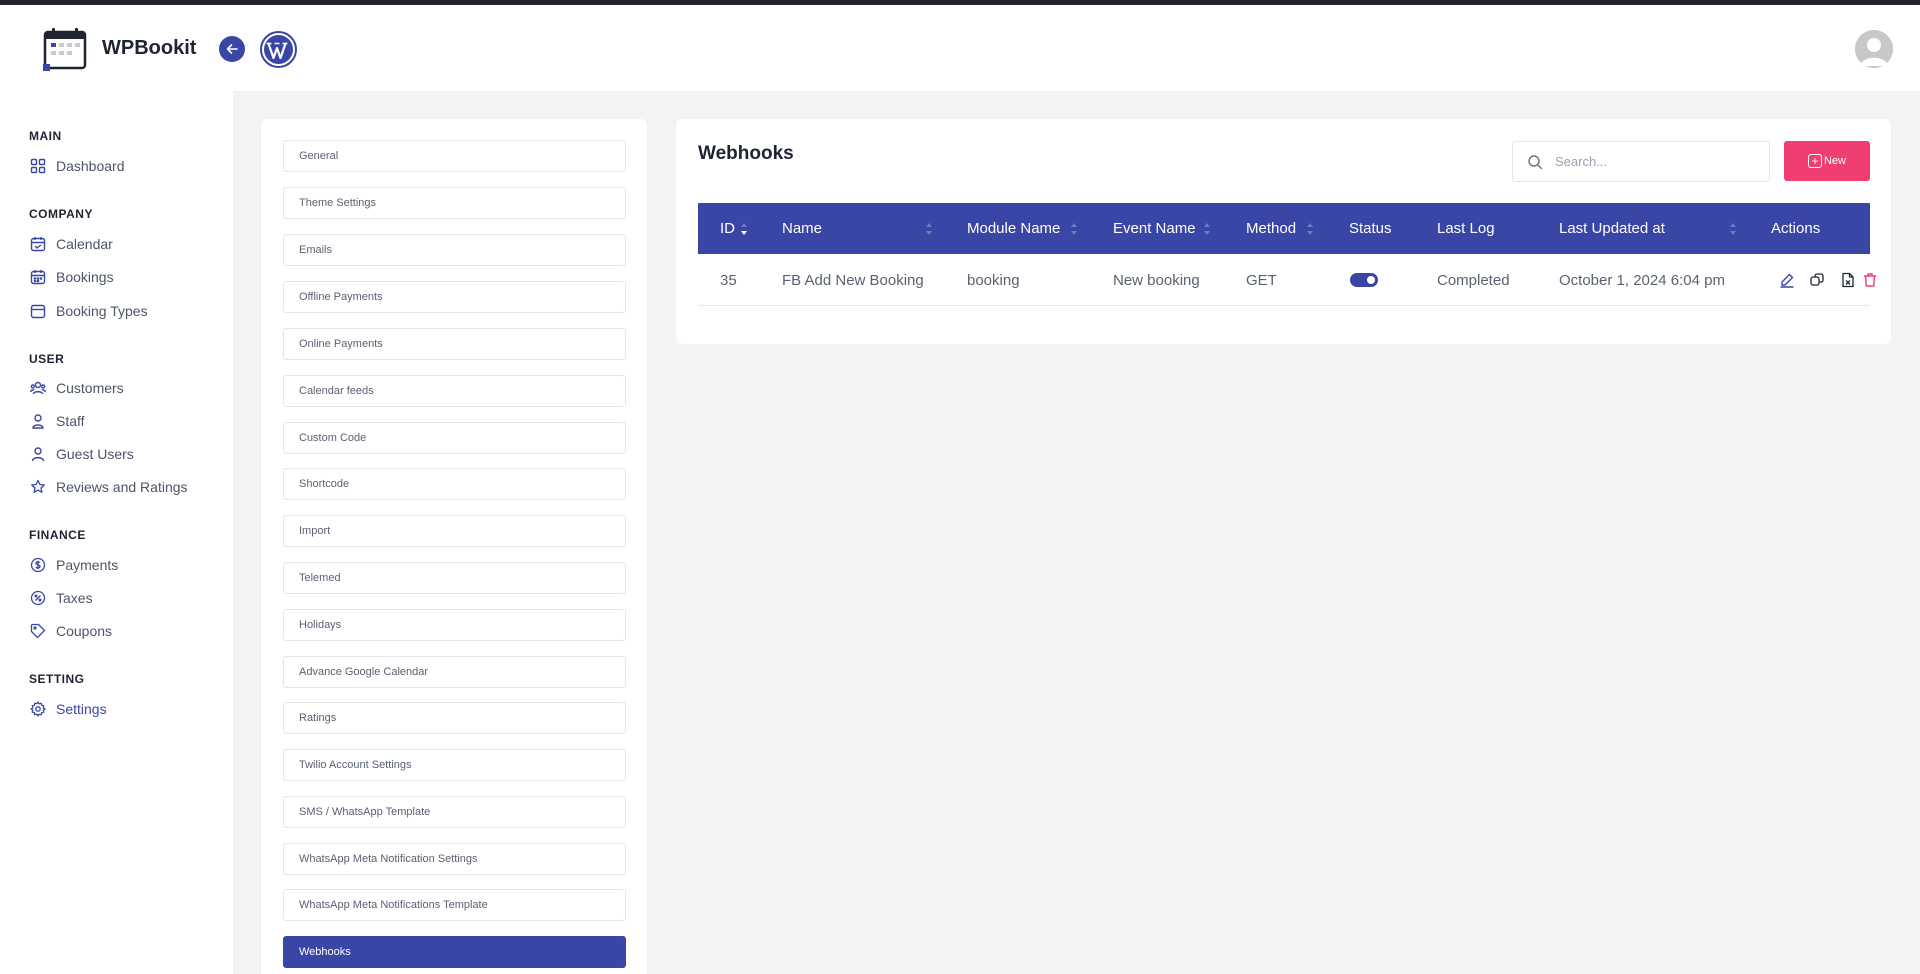 Image resolution: width=1920 pixels, height=974 pixels. What do you see at coordinates (1817, 280) in the screenshot?
I see `duplicate-icon` at bounding box center [1817, 280].